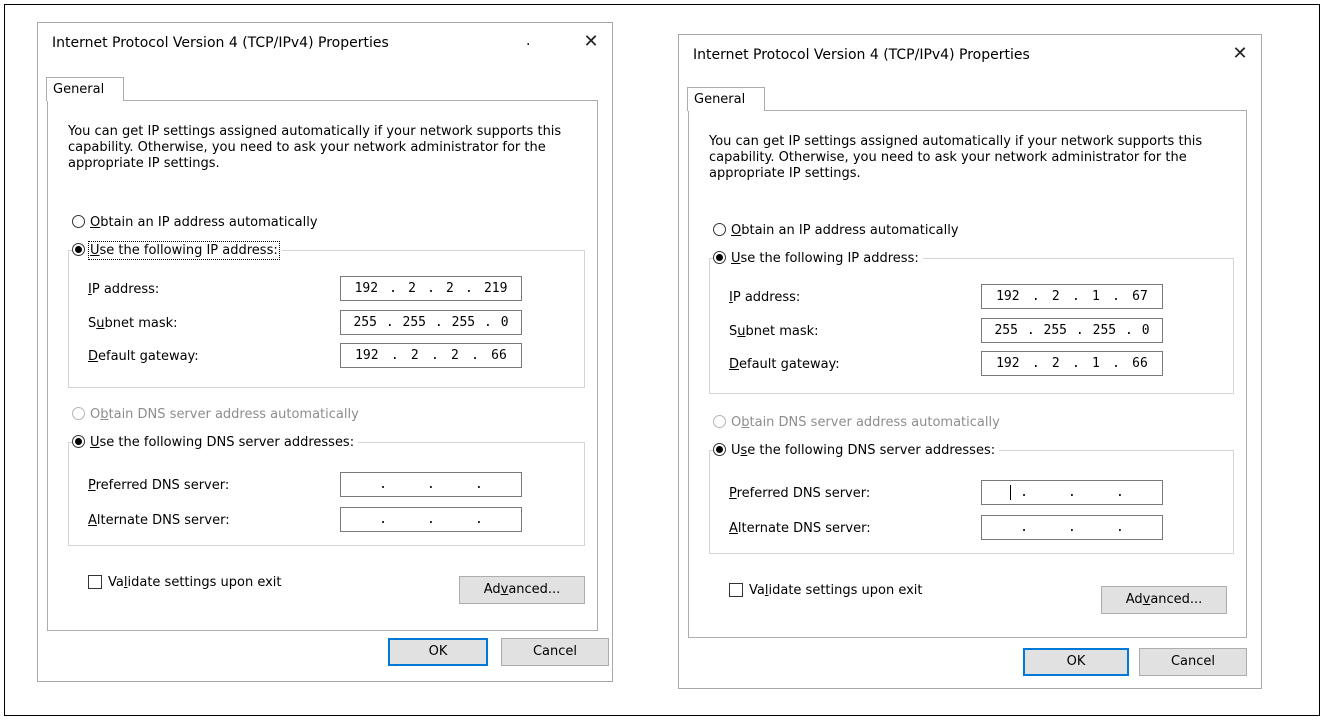  What do you see at coordinates (1072, 363) in the screenshot?
I see `default-gateway-field: 192. 2. 1. 66` at bounding box center [1072, 363].